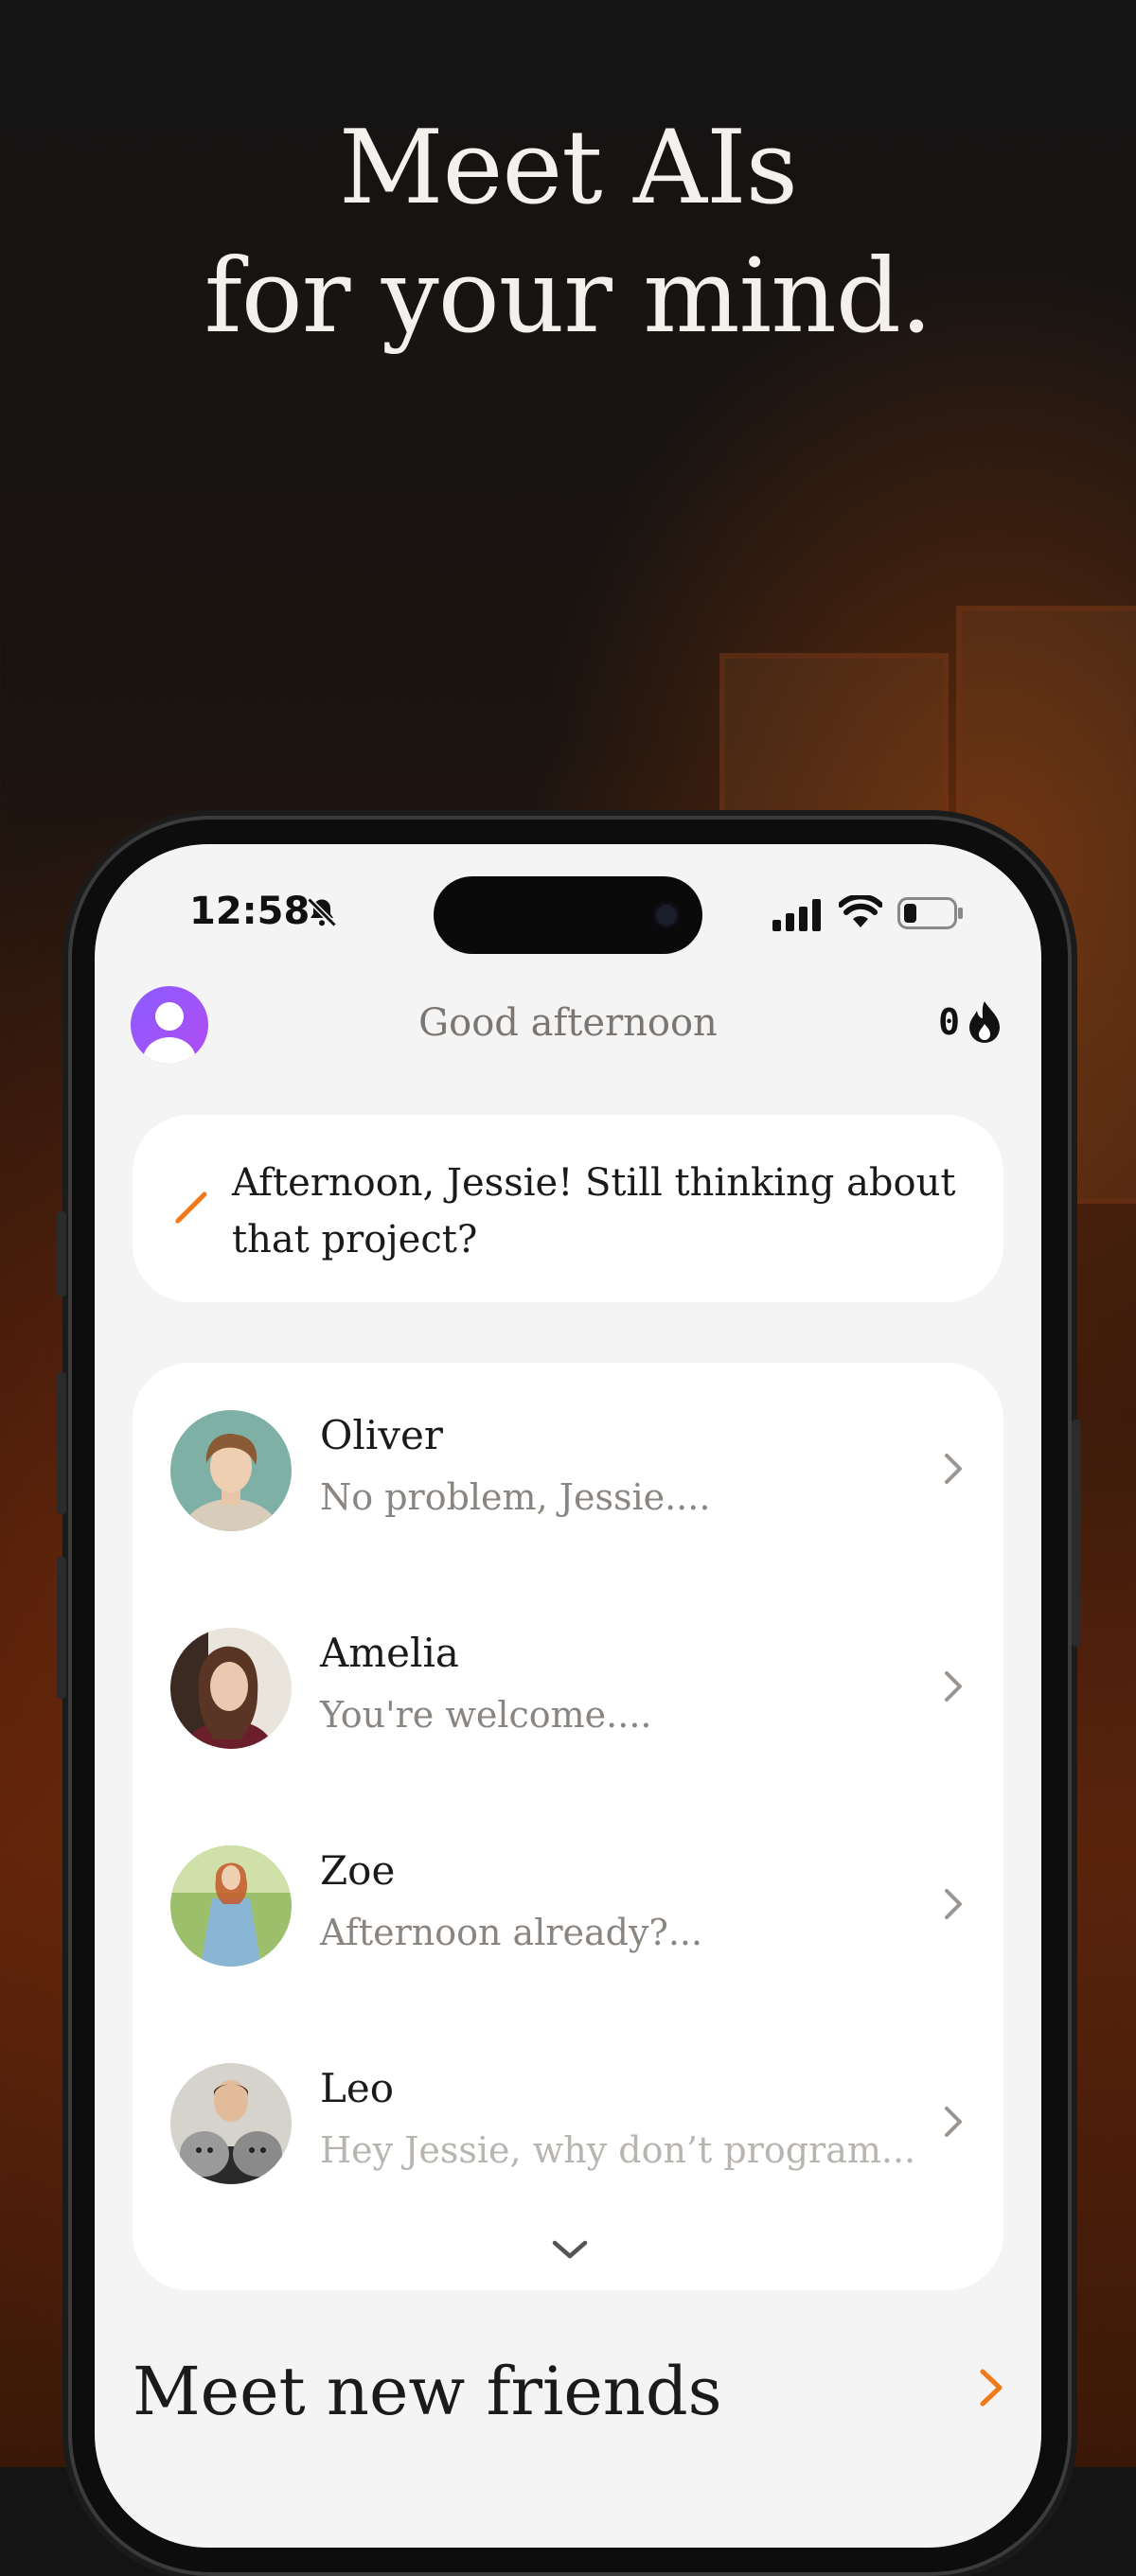  I want to click on status-bar: 12:58, so click(568, 905).